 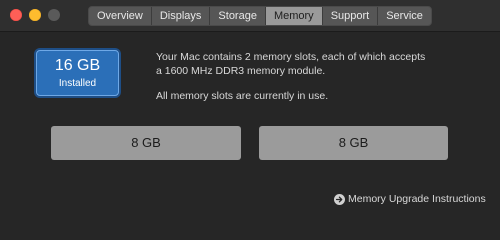 What do you see at coordinates (241, 71) in the screenshot?
I see `memory-description-line2: a 1600 MHz DDR3 memory module.` at bounding box center [241, 71].